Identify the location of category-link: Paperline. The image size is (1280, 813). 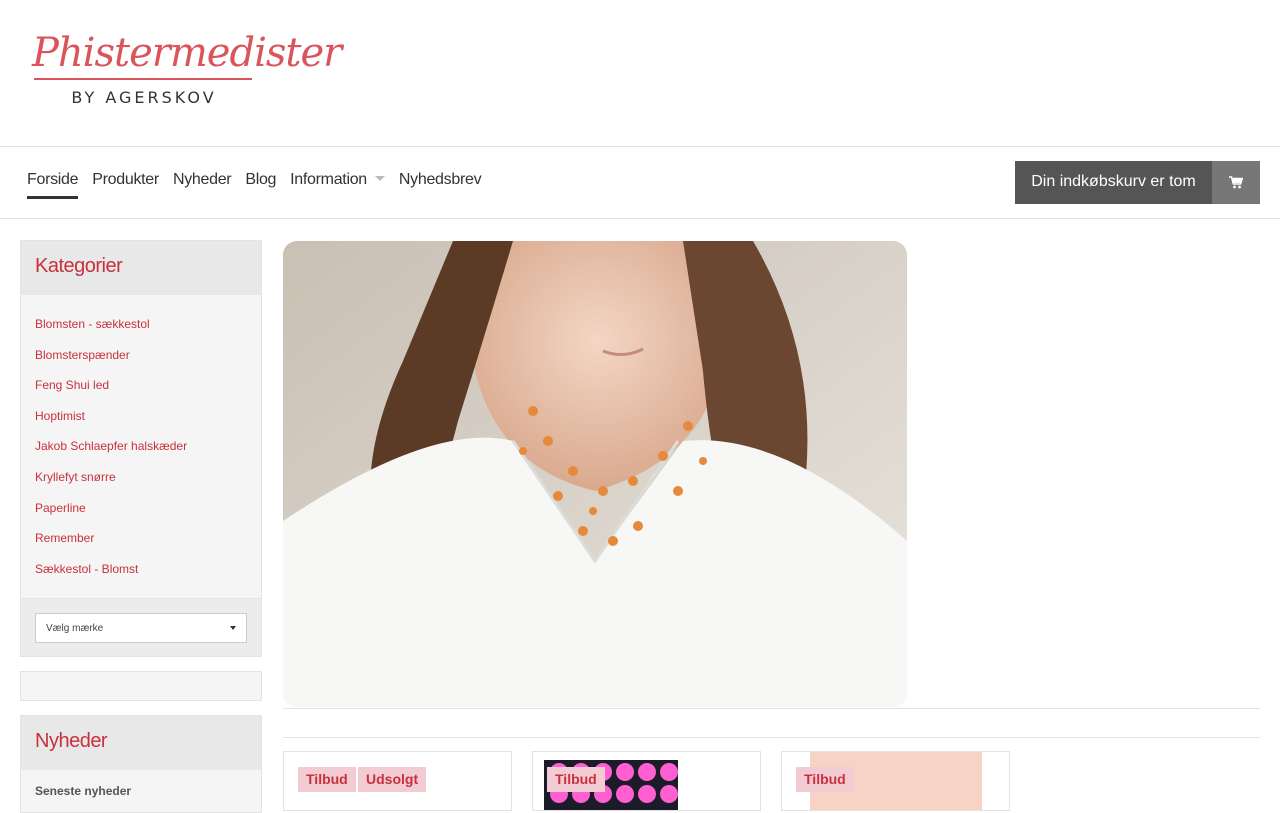
(141, 514).